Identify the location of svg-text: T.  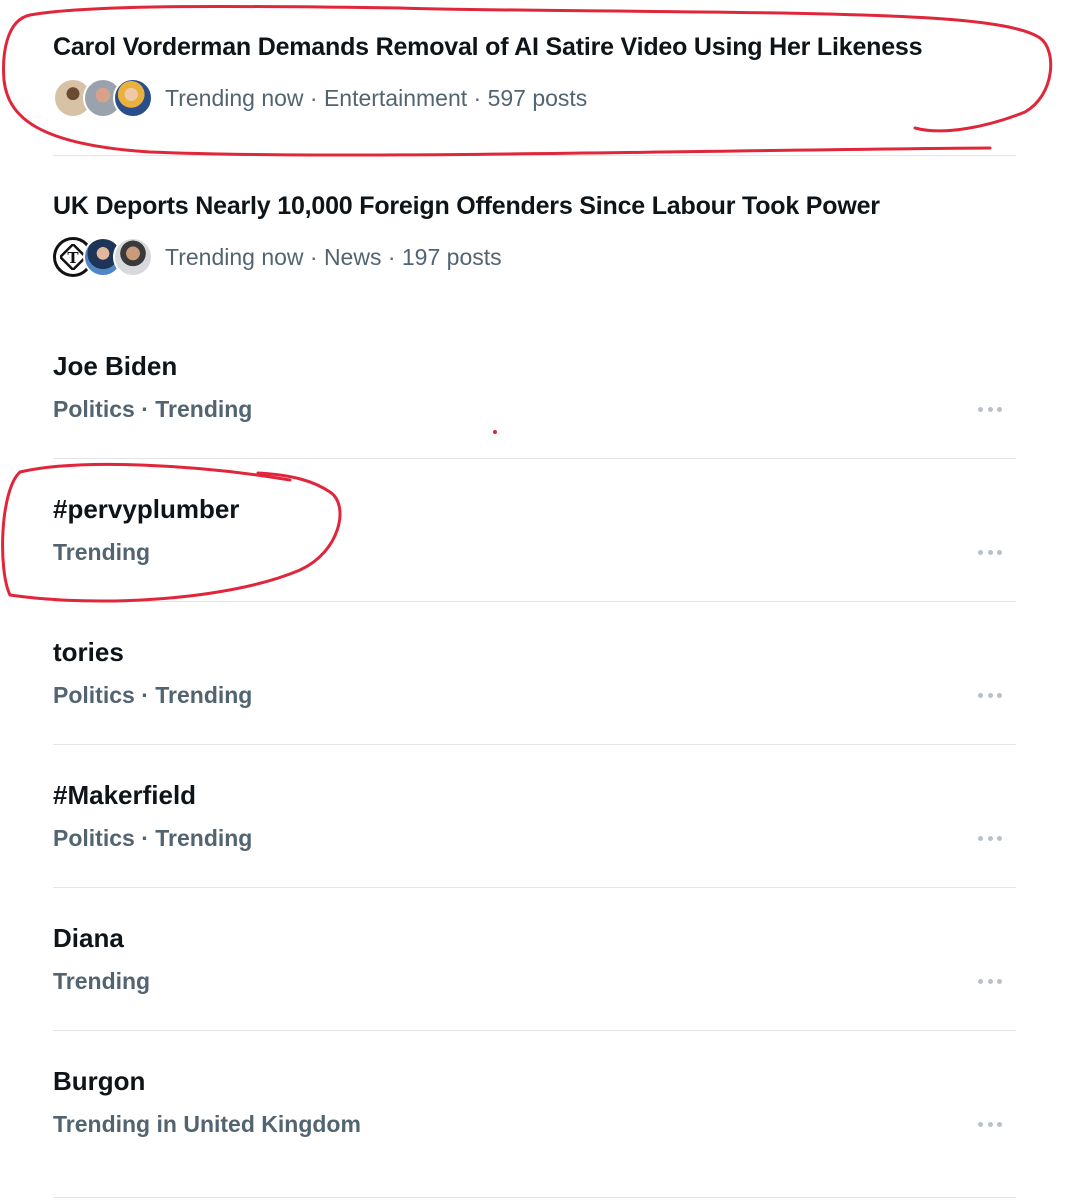
(73, 258).